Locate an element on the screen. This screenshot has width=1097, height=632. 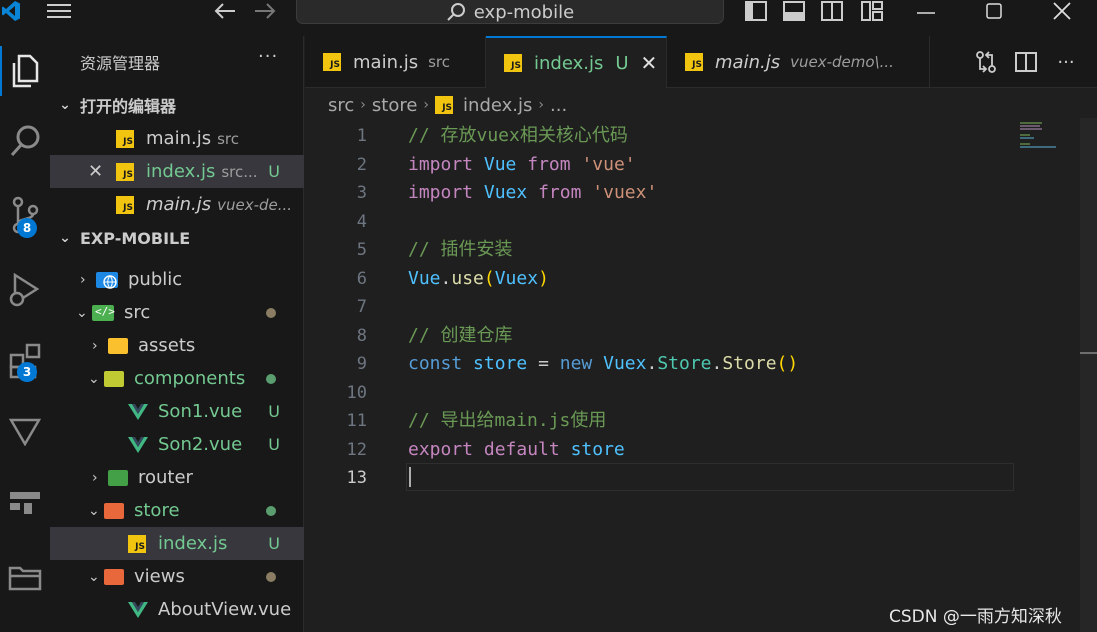
search-icon is located at coordinates (25, 141).